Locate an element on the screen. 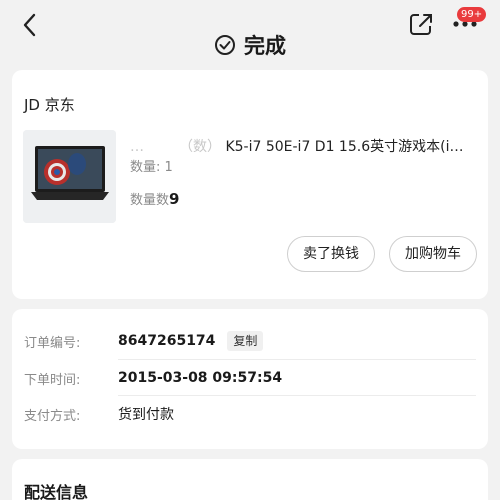  message-count-badge: 99+ is located at coordinates (472, 14).